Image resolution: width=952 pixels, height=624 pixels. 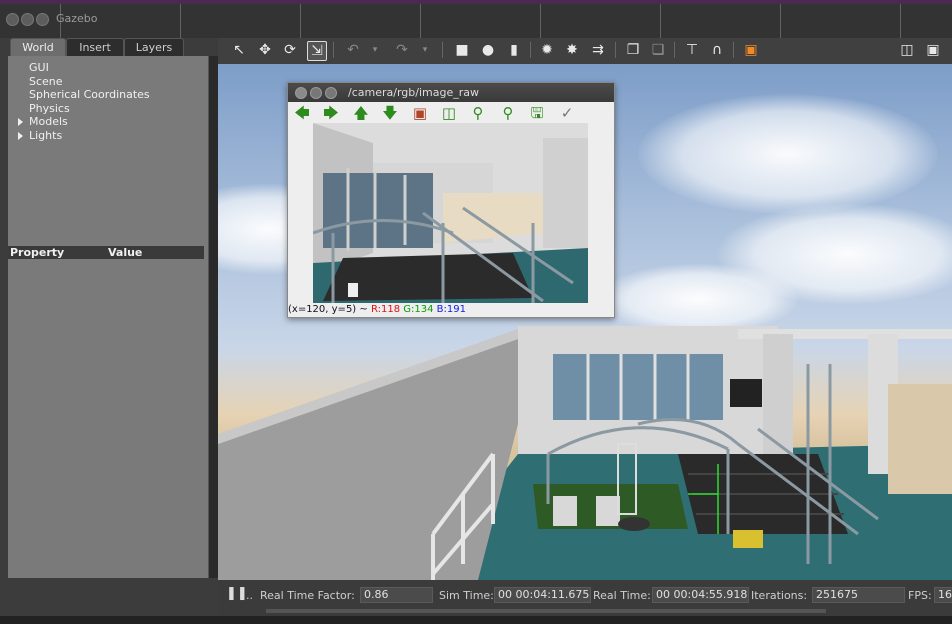 What do you see at coordinates (478, 113) in the screenshot?
I see `zoom-in-icon: ⚲` at bounding box center [478, 113].